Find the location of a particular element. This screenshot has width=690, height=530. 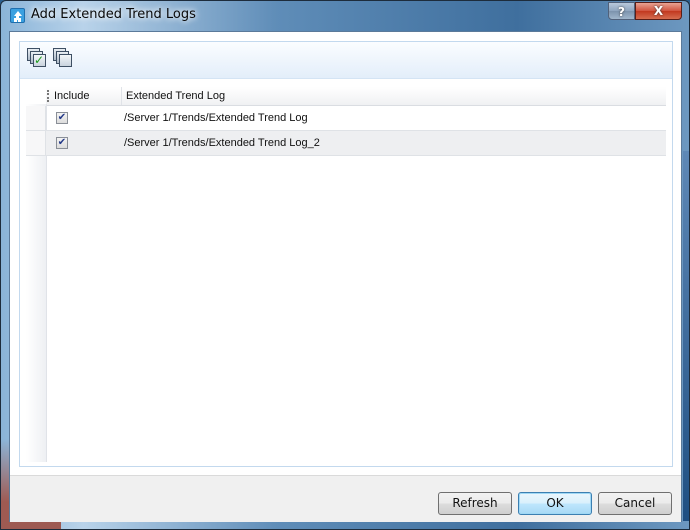

column-header-extended-trend-log: Extended Trend Log is located at coordinates (392, 96).